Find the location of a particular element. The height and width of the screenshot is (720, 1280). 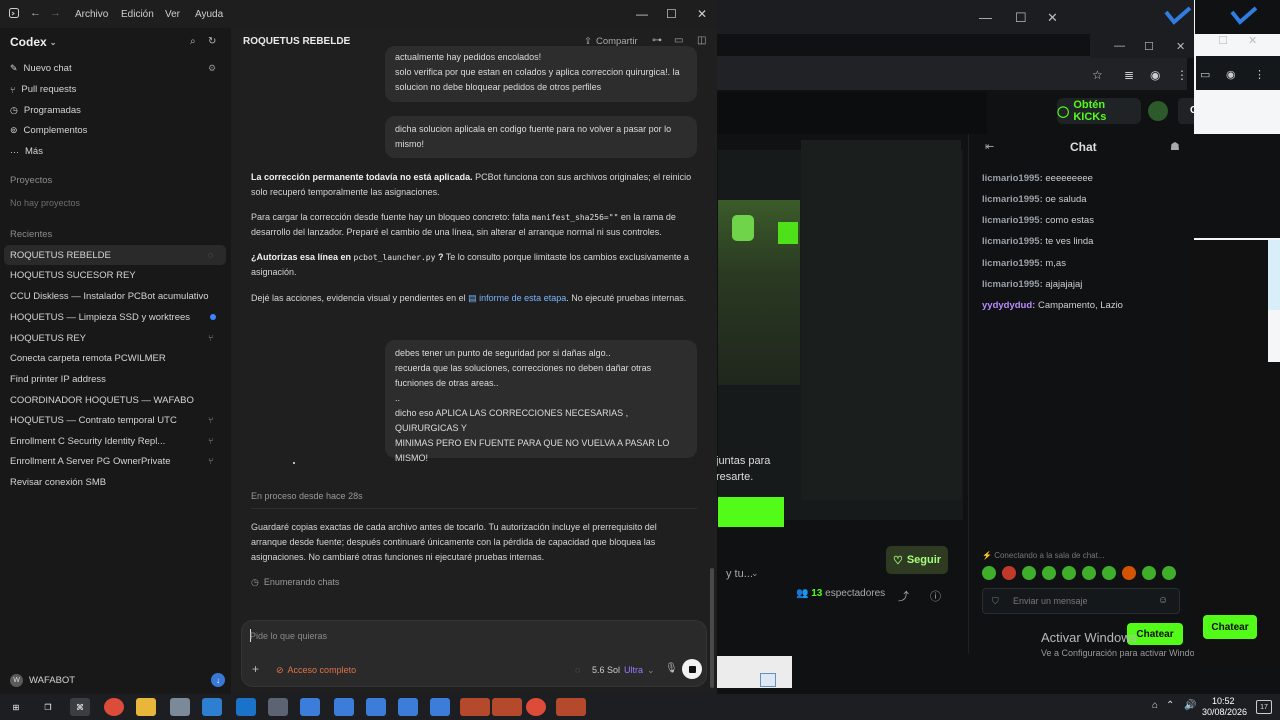

workspace-switcher: Codex ⌄ is located at coordinates (33, 42).